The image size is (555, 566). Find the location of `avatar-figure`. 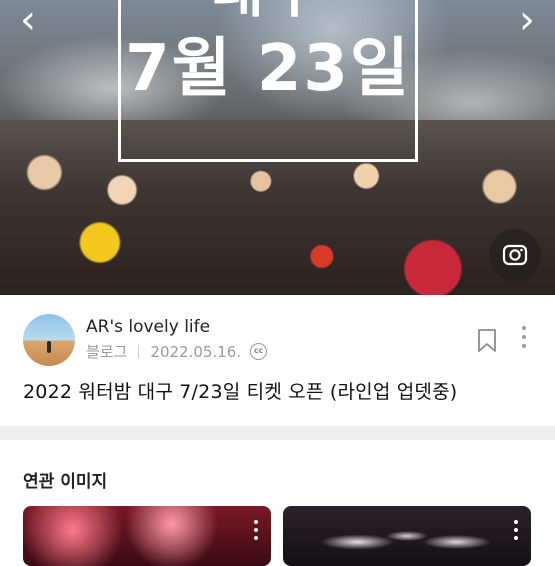

avatar-figure is located at coordinates (49, 347).